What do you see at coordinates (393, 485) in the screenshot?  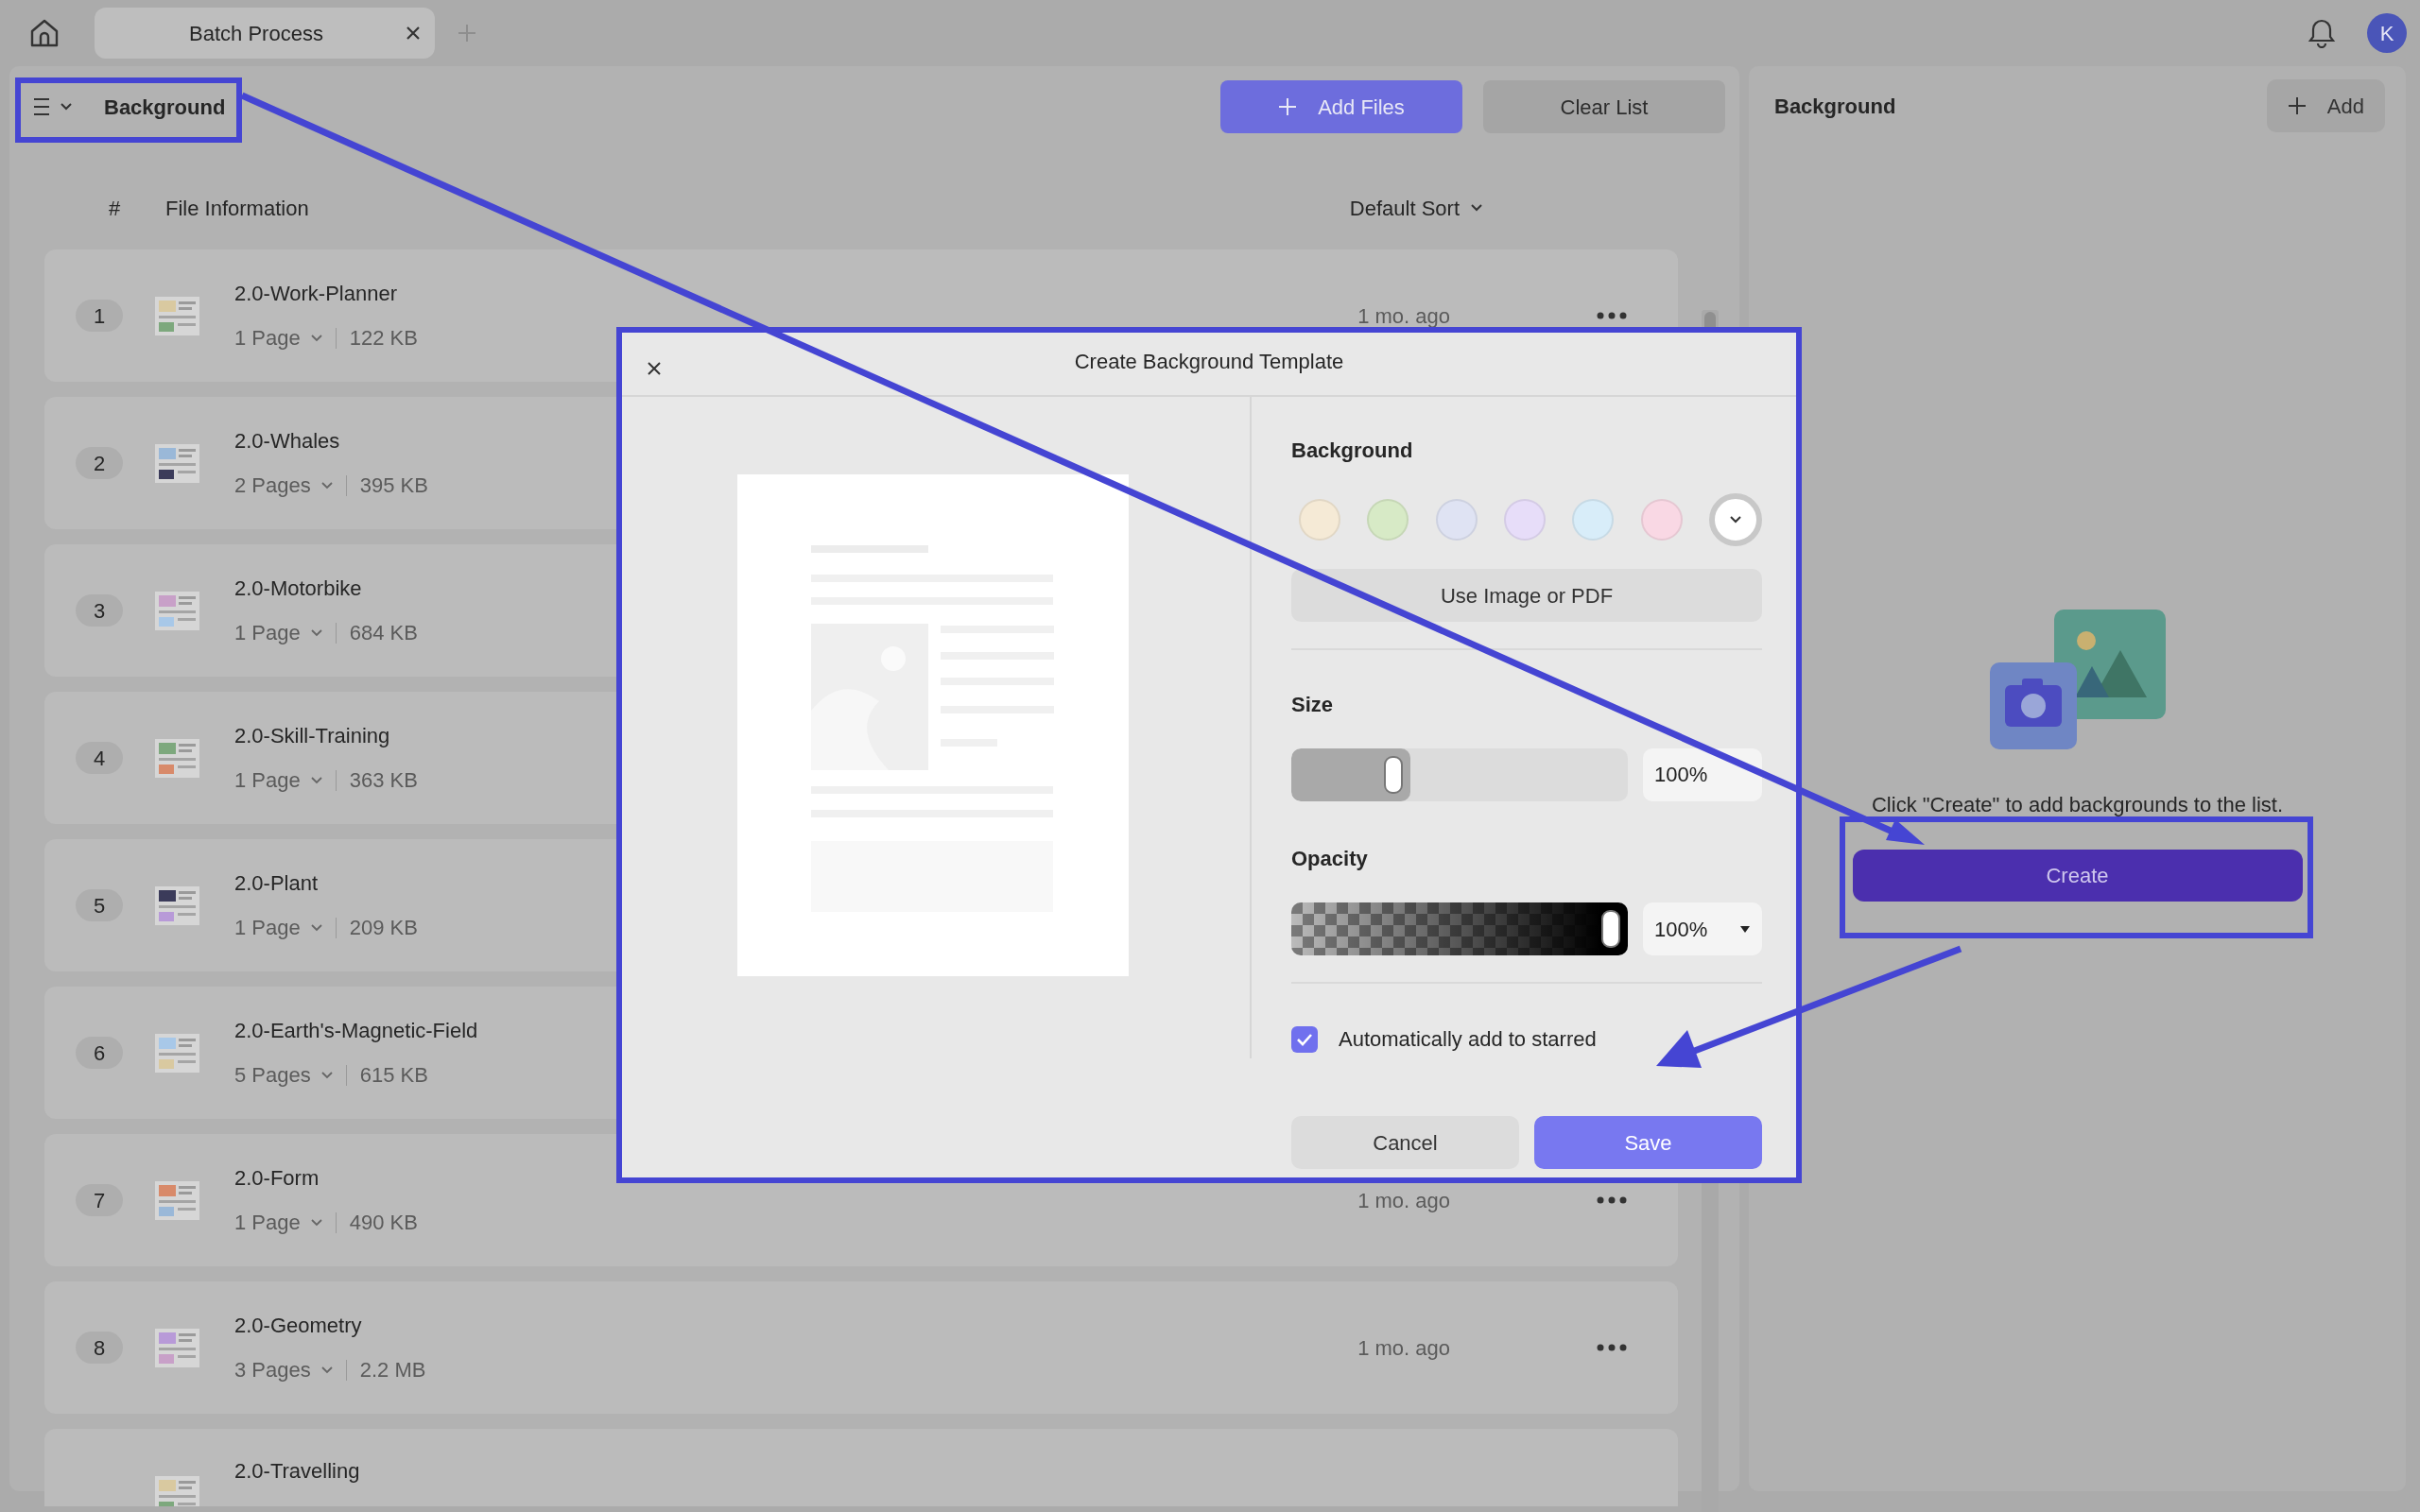 I see `file-size: 395 KB` at bounding box center [393, 485].